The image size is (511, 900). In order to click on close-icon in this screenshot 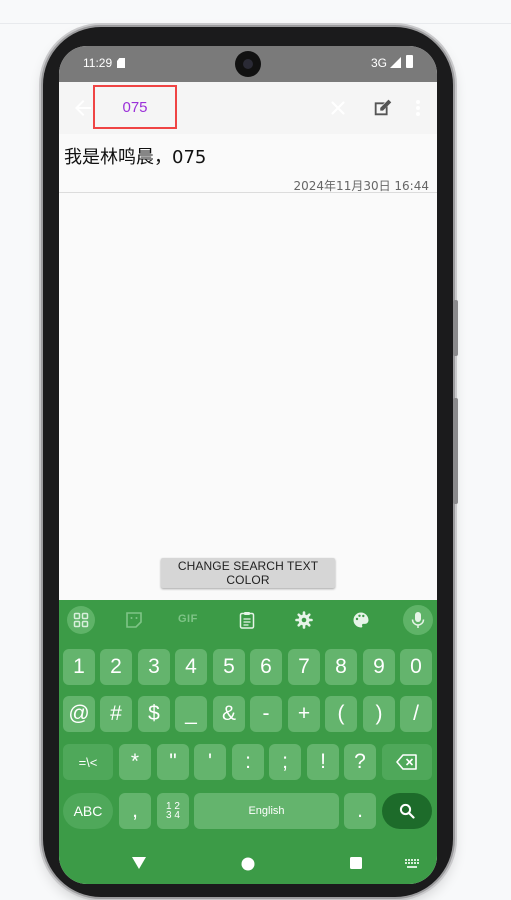, I will do `click(338, 108)`.